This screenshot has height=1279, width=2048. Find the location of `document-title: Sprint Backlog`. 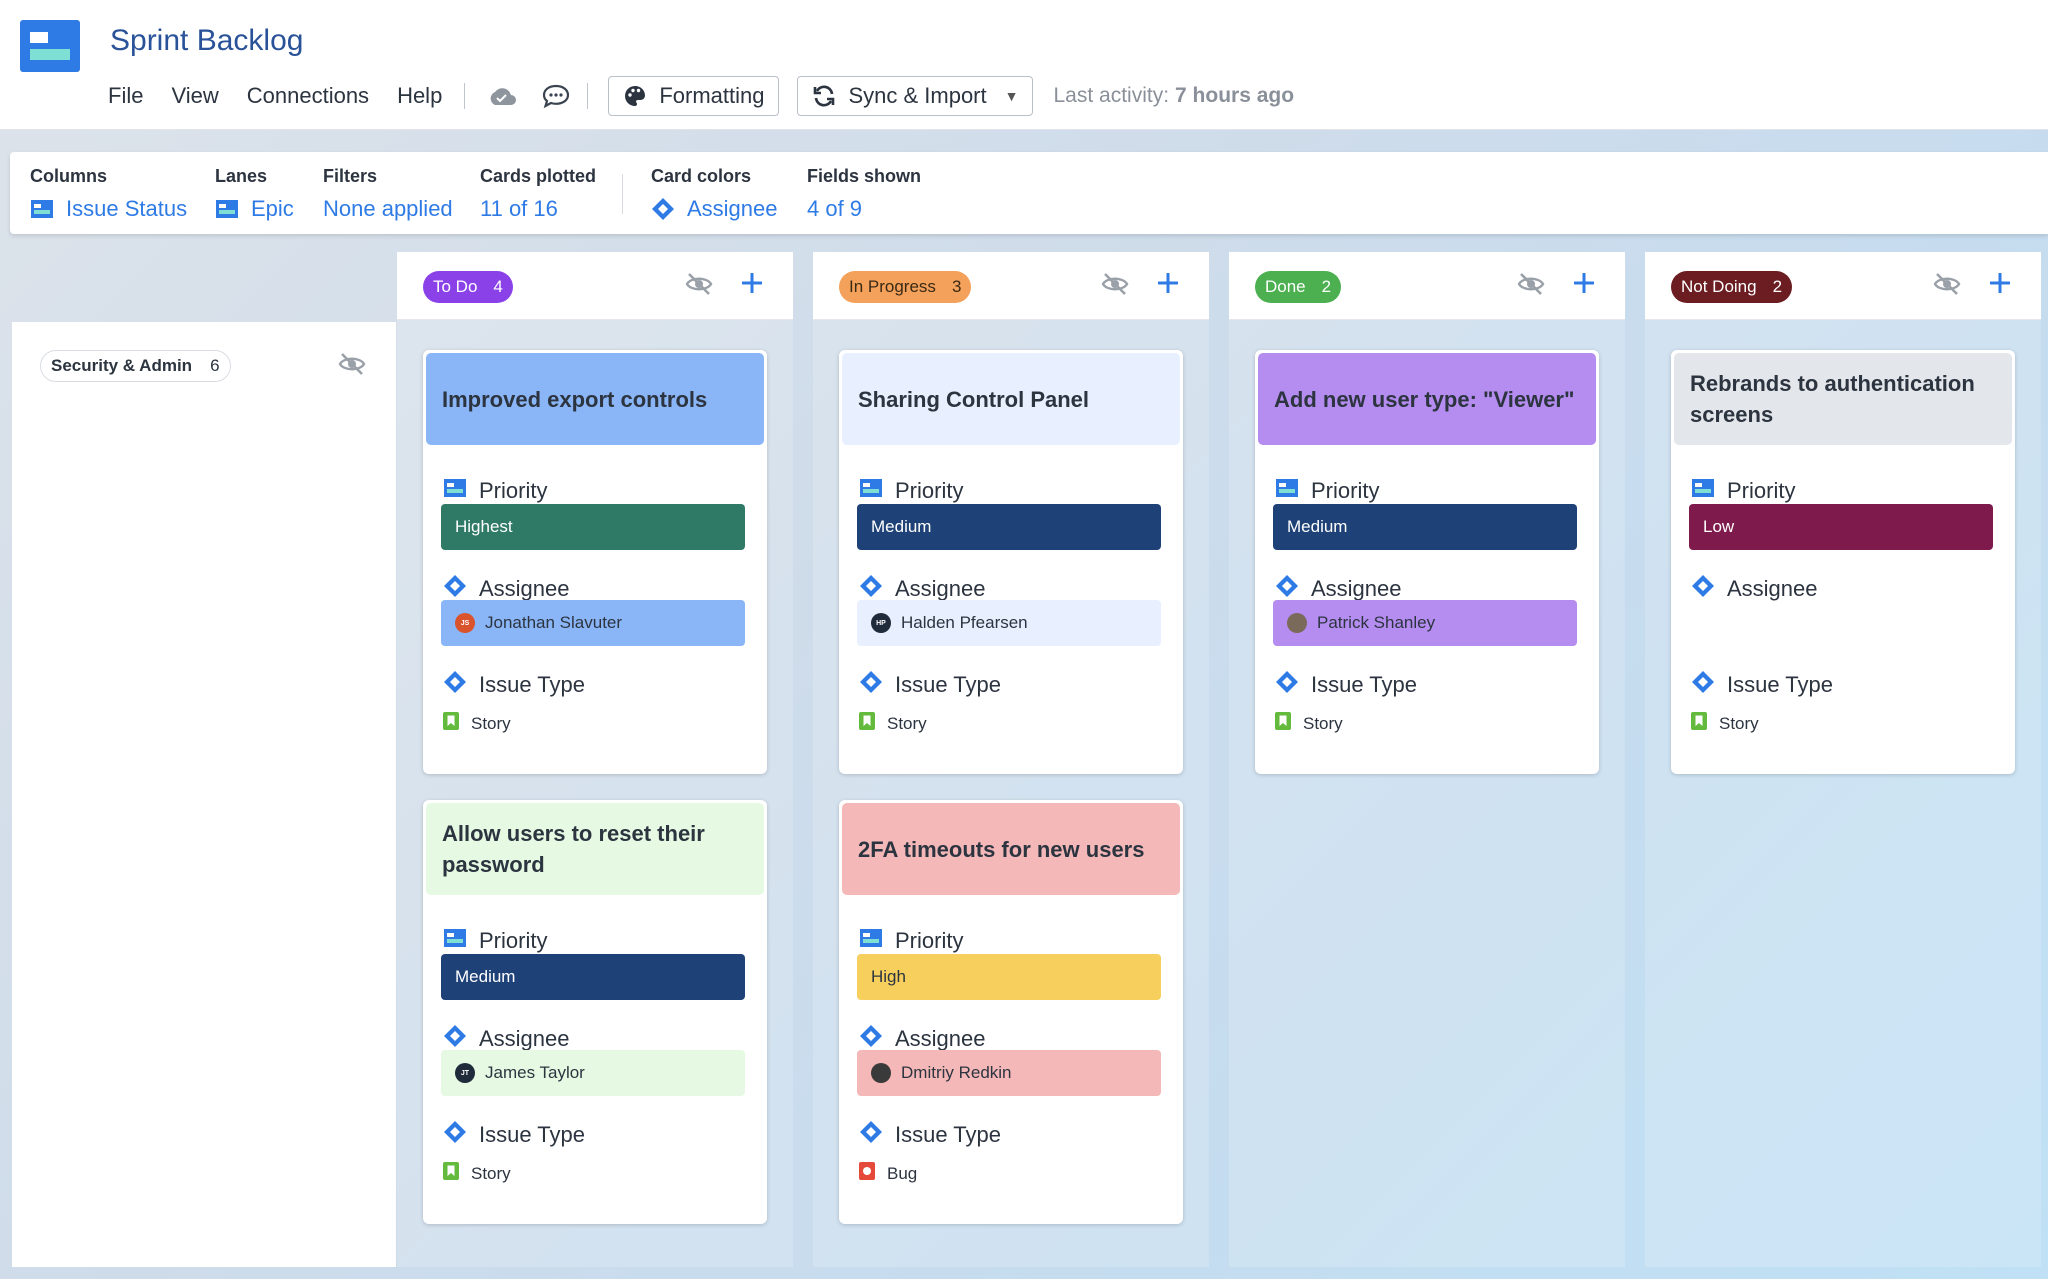

document-title: Sprint Backlog is located at coordinates (206, 41).